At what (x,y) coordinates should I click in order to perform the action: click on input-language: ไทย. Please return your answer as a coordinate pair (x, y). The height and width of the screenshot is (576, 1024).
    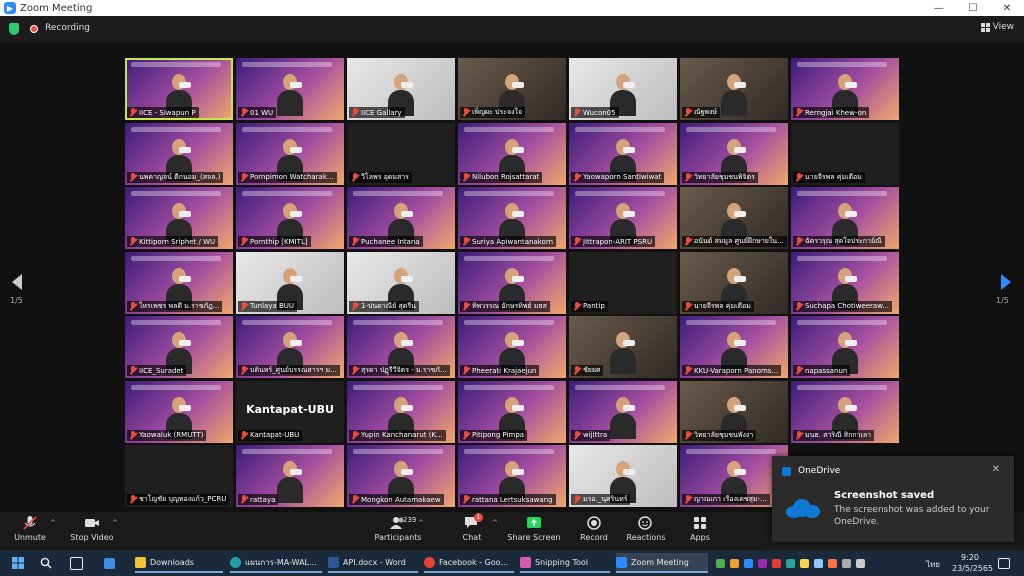
    Looking at the image, I should click on (933, 564).